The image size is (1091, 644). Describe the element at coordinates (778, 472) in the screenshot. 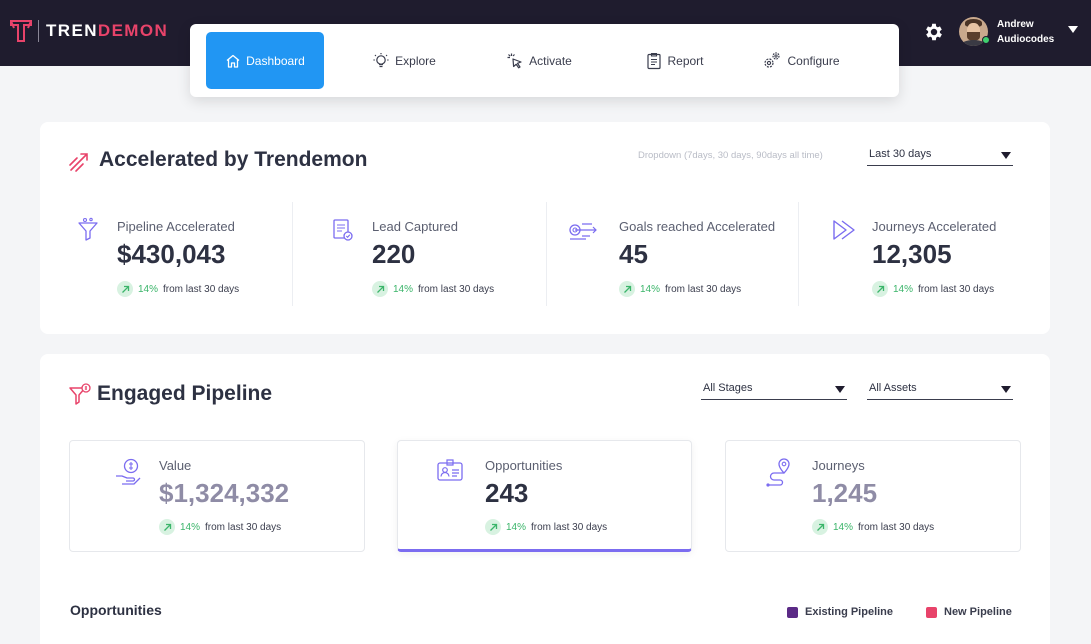

I see `route-pin-icon` at that location.